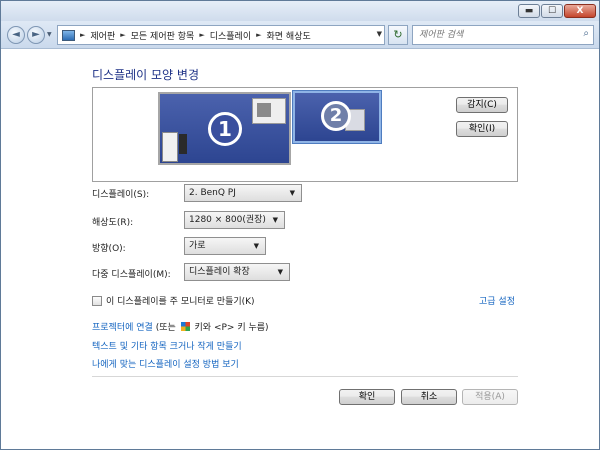 Image resolution: width=600 pixels, height=450 pixels. I want to click on breadcrumb-all-items: 모든 제어판 항목, so click(163, 35).